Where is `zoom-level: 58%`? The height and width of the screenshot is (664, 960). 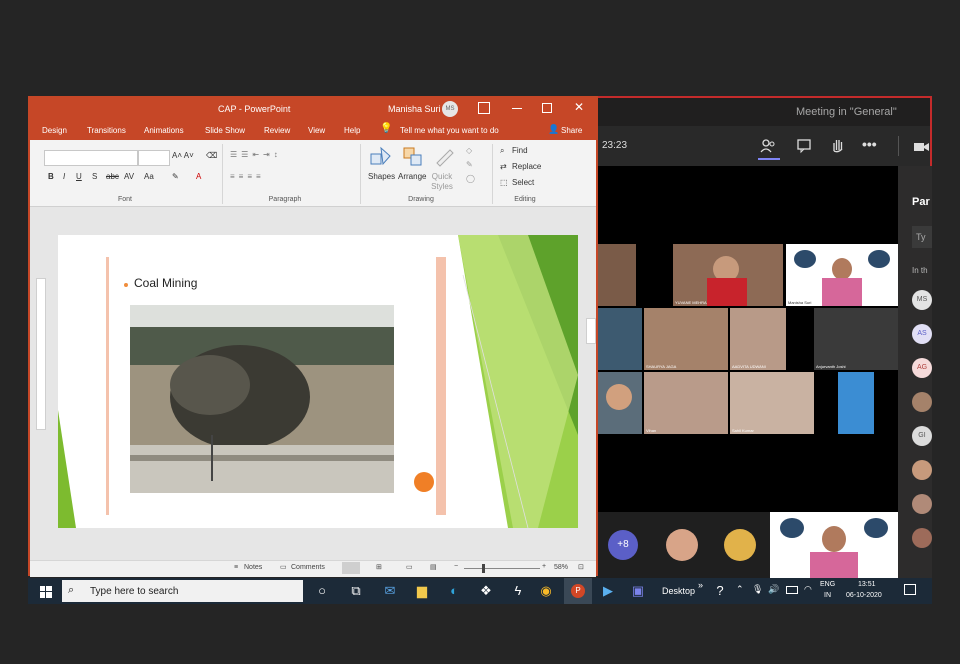 zoom-level: 58% is located at coordinates (561, 567).